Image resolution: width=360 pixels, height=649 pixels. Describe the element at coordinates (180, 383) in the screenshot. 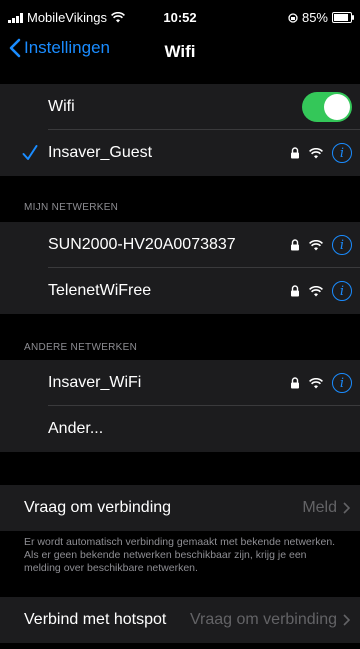

I see `network-row: Insaver_WiFi i` at that location.